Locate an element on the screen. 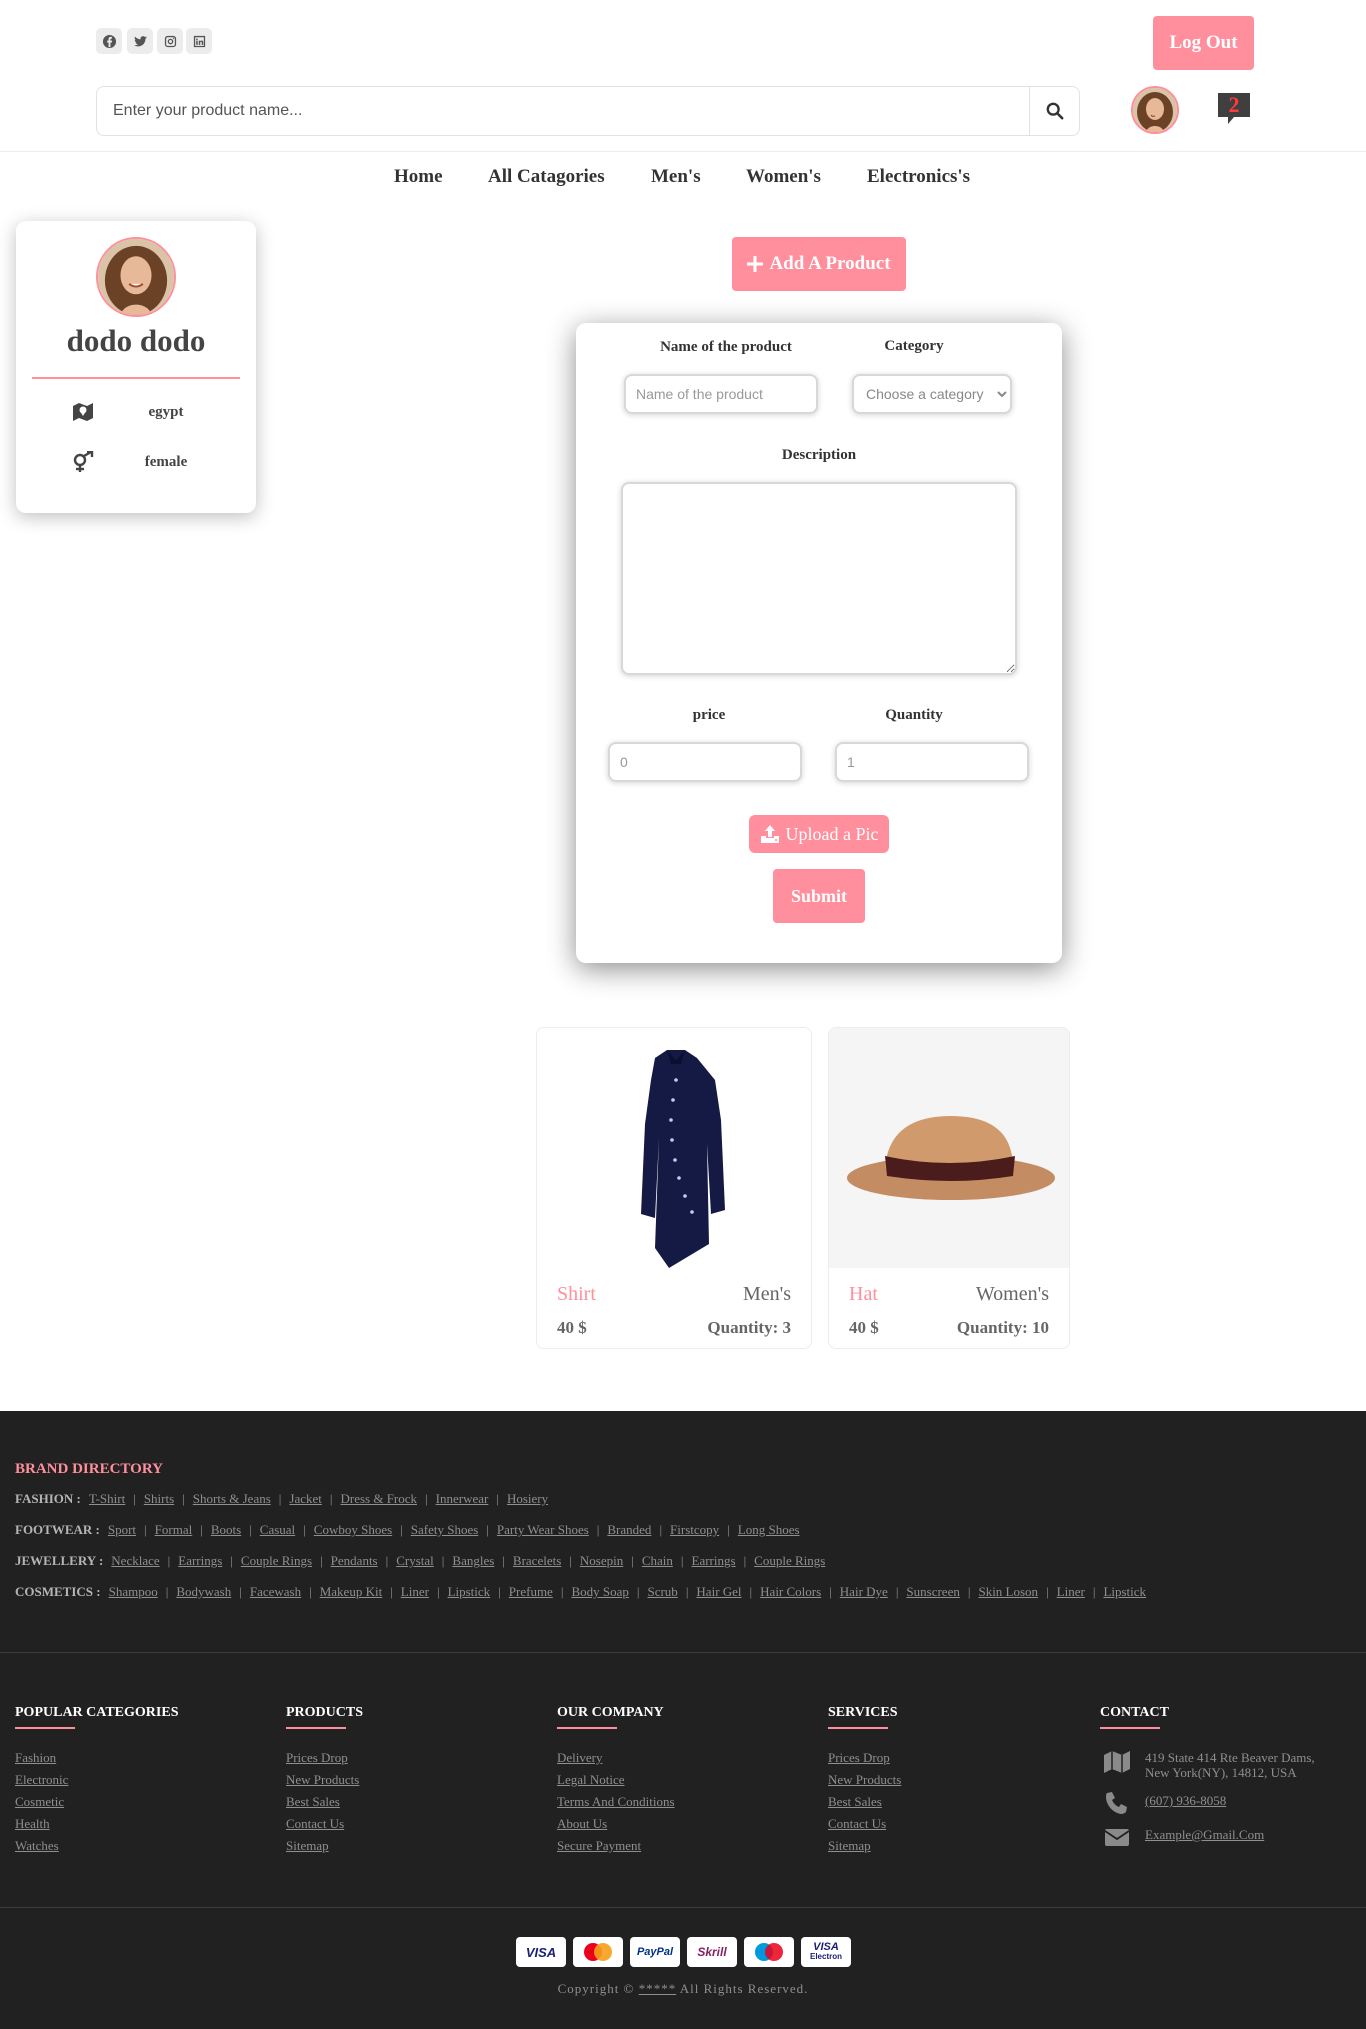 This screenshot has height=2029, width=1366. nav-mens: Men's is located at coordinates (676, 177).